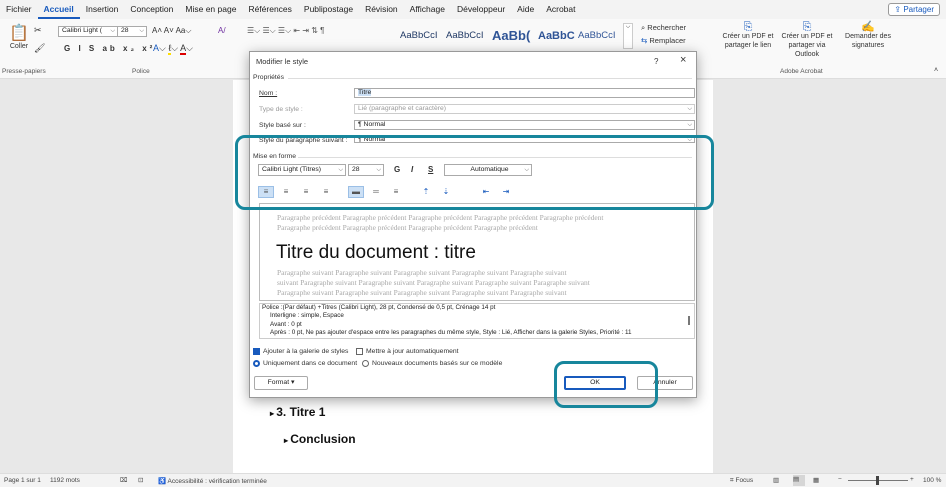  What do you see at coordinates (481, 9) in the screenshot?
I see `tab-developpeur: Développeur` at bounding box center [481, 9].